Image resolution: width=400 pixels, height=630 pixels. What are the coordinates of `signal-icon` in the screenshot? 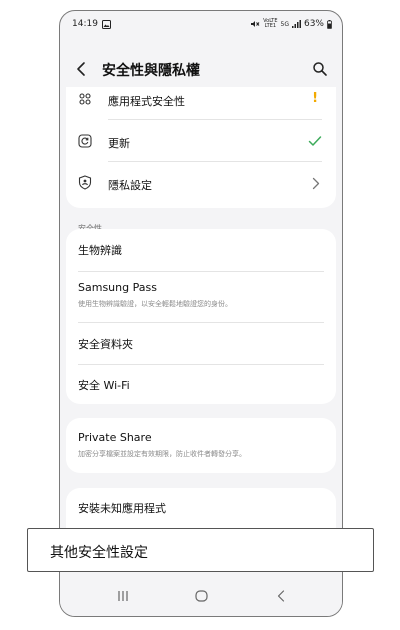 It's located at (296, 24).